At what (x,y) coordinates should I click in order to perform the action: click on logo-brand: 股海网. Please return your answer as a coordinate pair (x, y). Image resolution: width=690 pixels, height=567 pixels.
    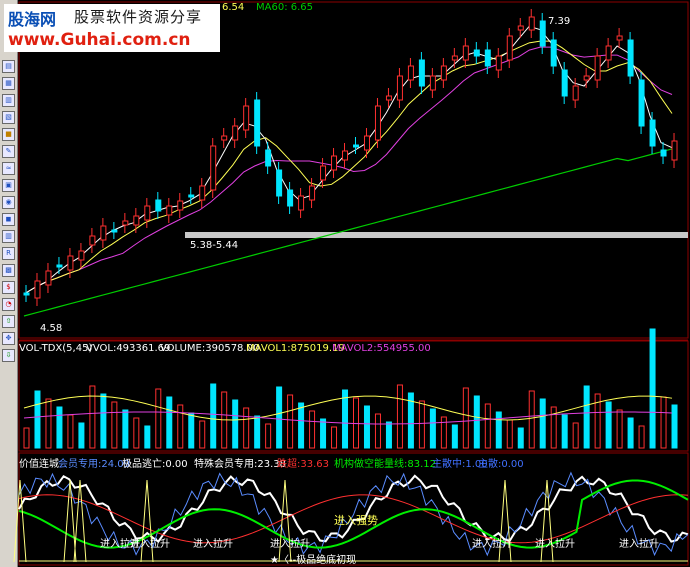
    Looking at the image, I should click on (32, 19).